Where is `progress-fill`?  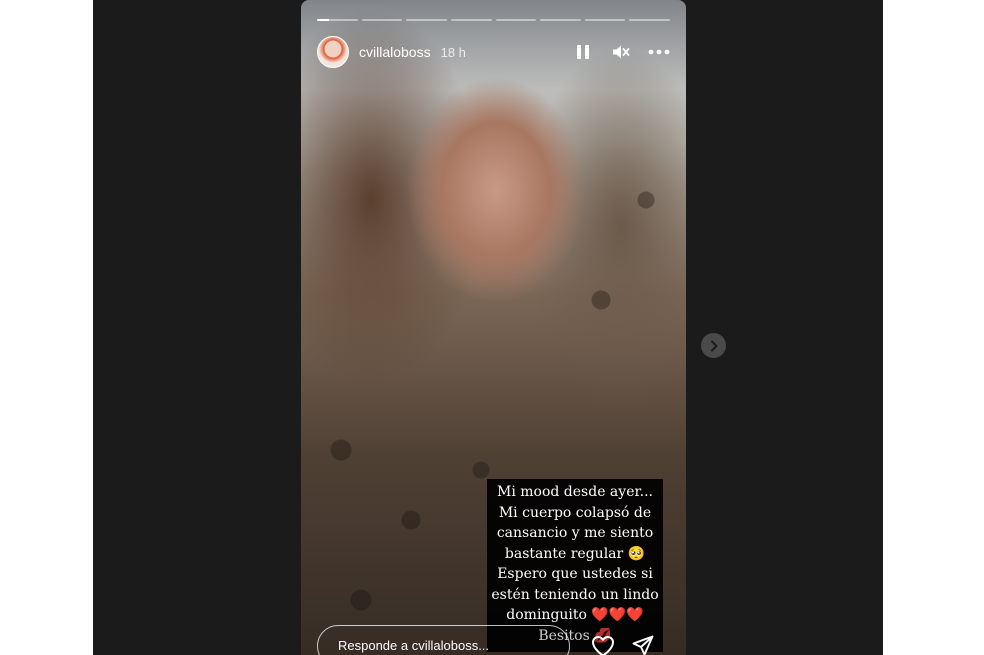
progress-fill is located at coordinates (323, 20).